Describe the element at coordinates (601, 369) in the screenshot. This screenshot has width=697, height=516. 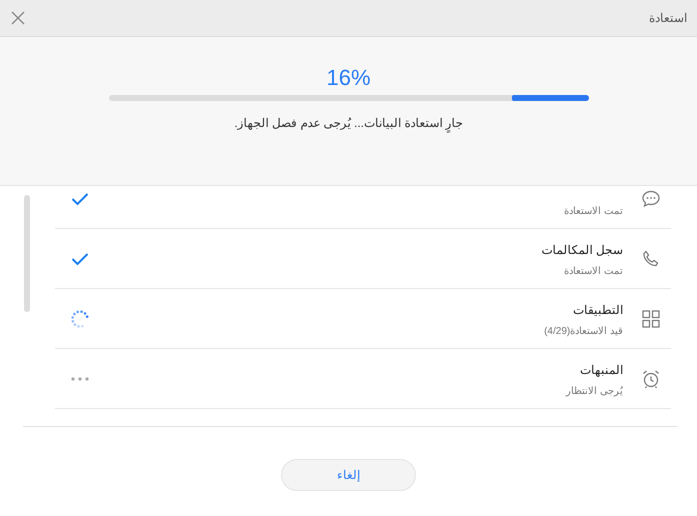
I see `item-title: المنبهات` at that location.